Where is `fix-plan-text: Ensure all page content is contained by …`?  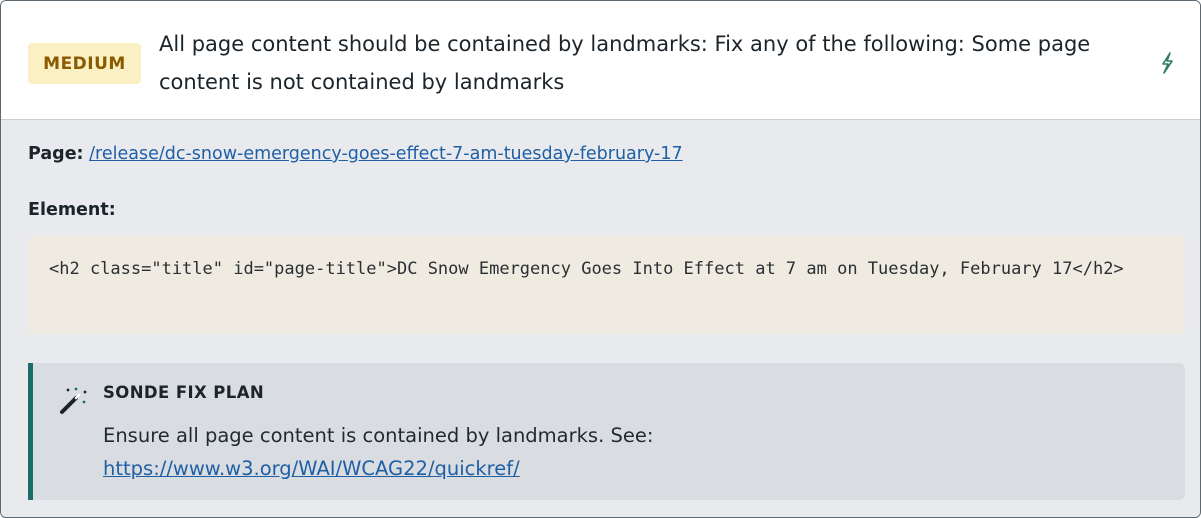 fix-plan-text: Ensure all page content is contained by … is located at coordinates (633, 452).